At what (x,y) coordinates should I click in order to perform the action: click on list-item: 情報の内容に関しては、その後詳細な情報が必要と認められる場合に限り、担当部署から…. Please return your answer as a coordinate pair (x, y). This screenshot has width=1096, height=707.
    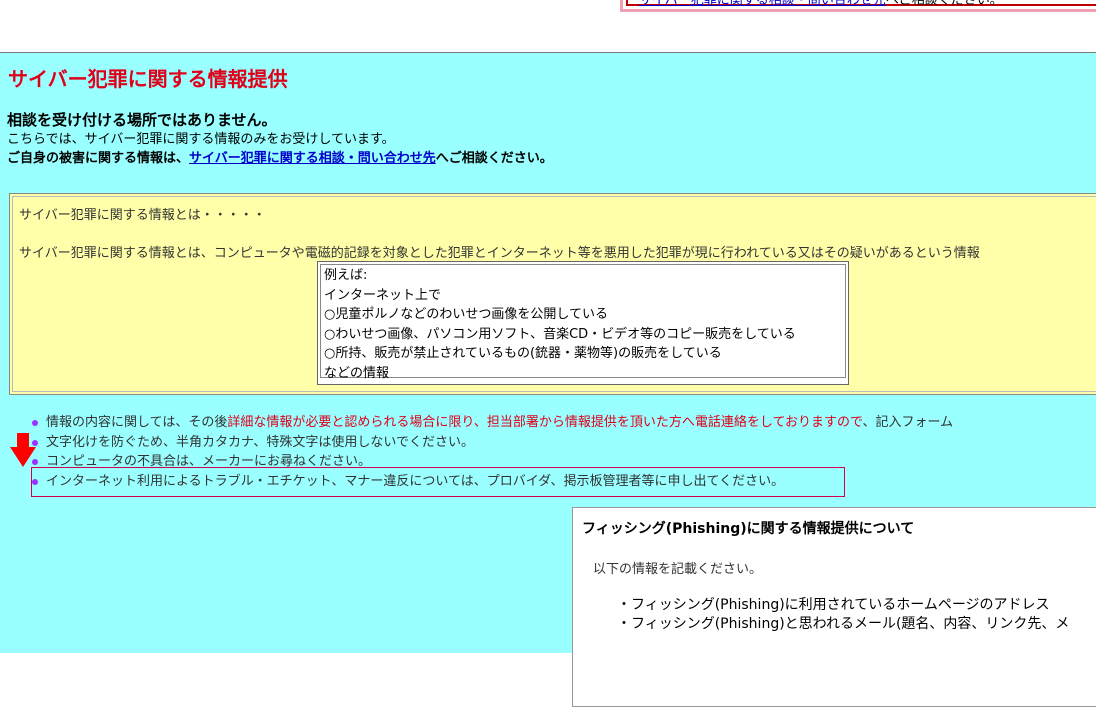
    Looking at the image, I should click on (492, 423).